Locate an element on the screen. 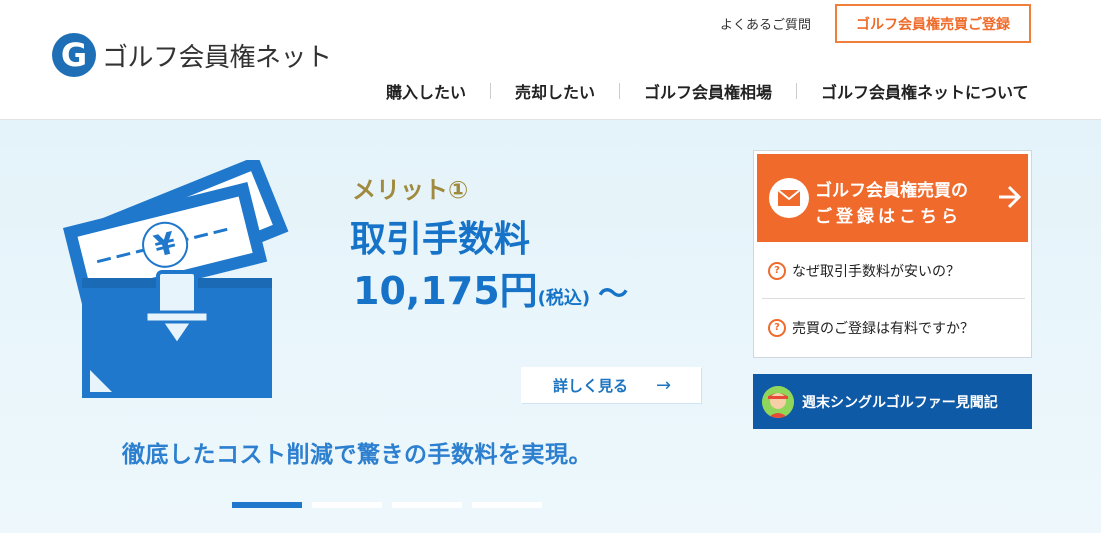 This screenshot has width=1101, height=533. slider-pagination is located at coordinates (392, 505).